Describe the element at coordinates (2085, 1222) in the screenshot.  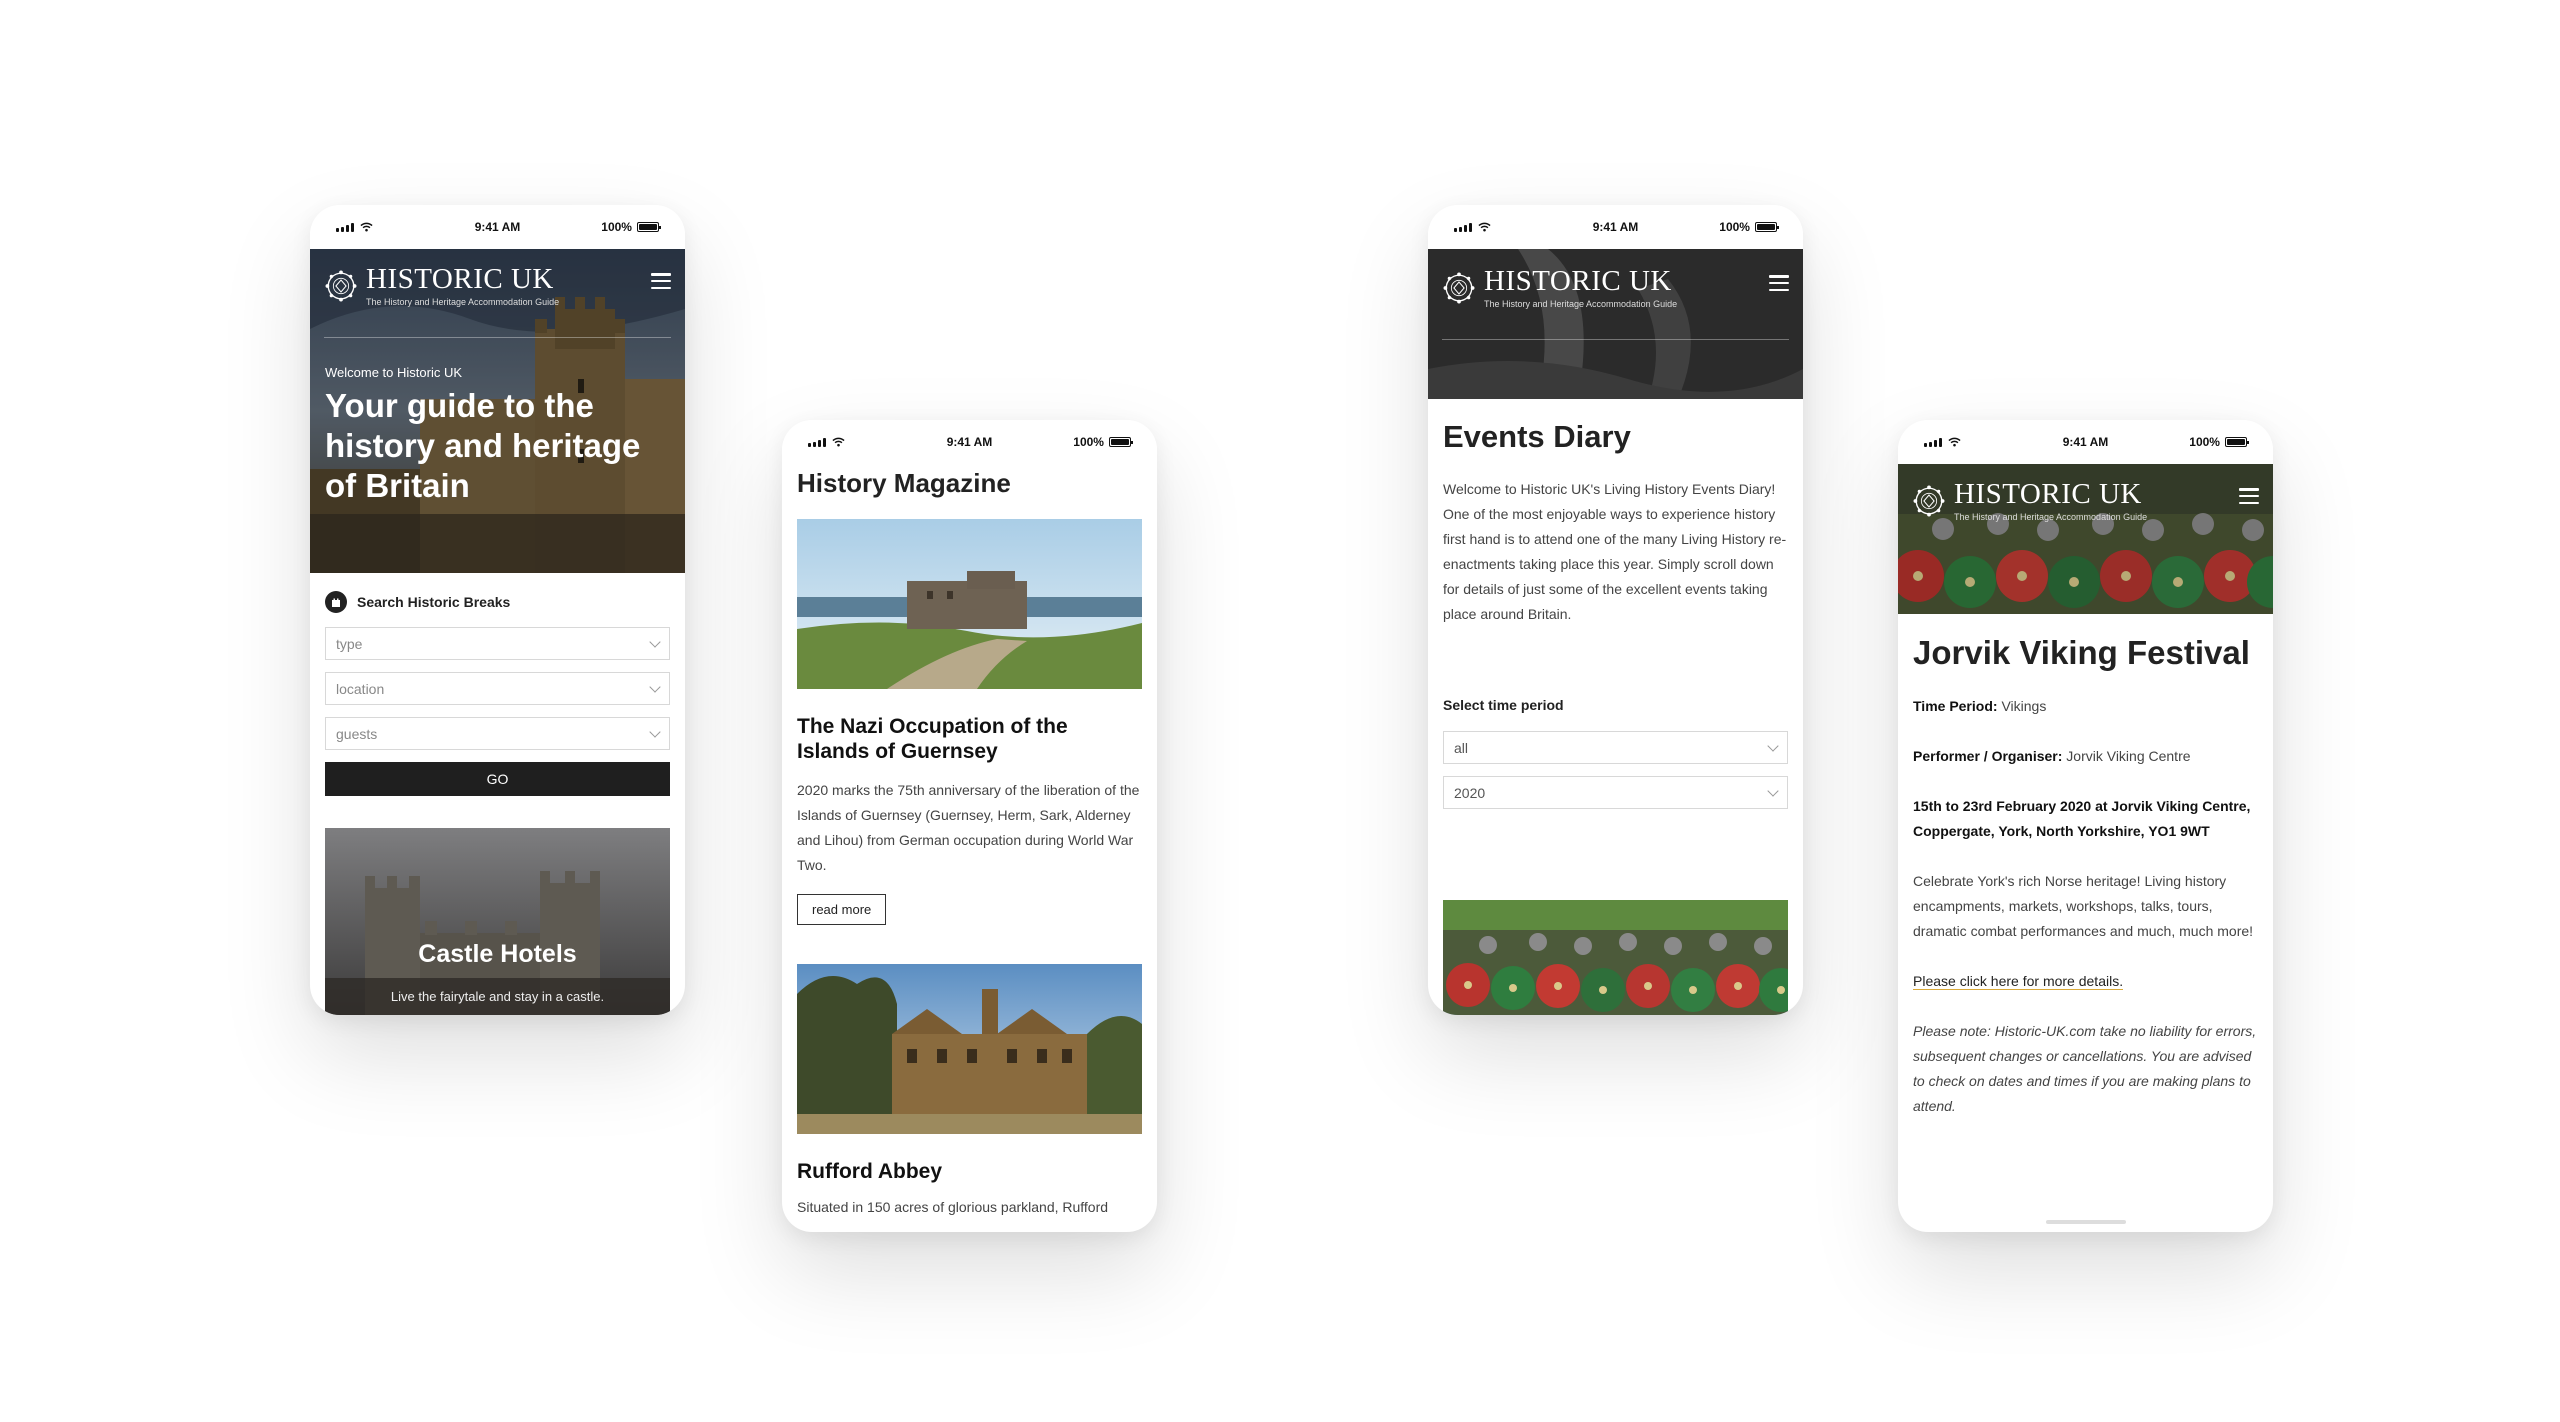
I see `home-indicator` at that location.